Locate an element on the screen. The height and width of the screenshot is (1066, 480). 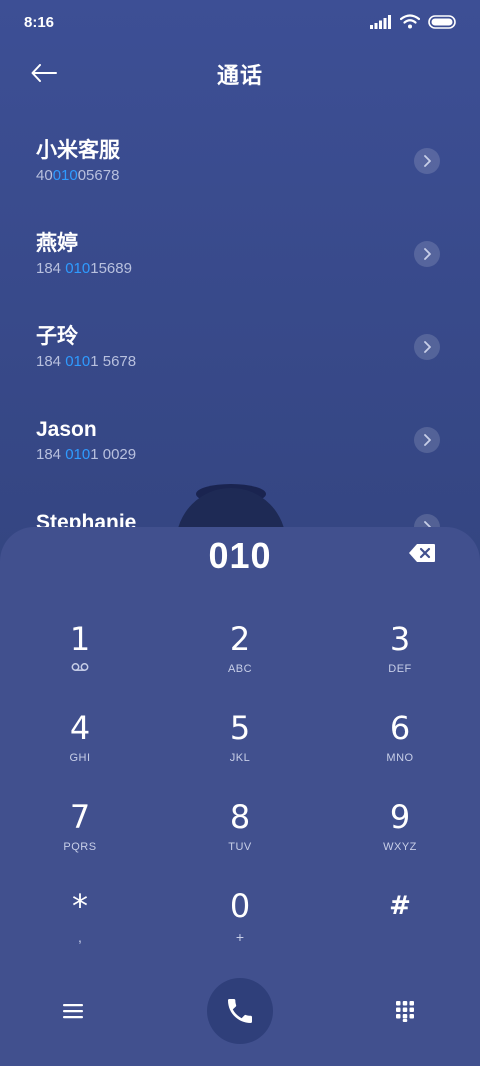
key-0: 0 + is located at coordinates (240, 926).